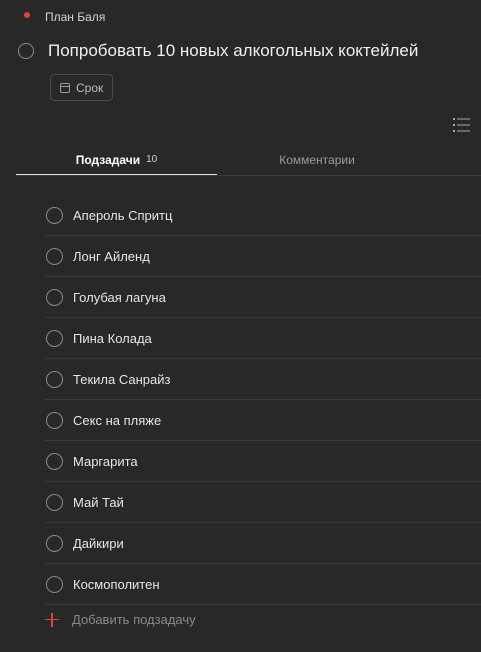  I want to click on add-subtask-label: Добавить подзадачу, so click(134, 619).